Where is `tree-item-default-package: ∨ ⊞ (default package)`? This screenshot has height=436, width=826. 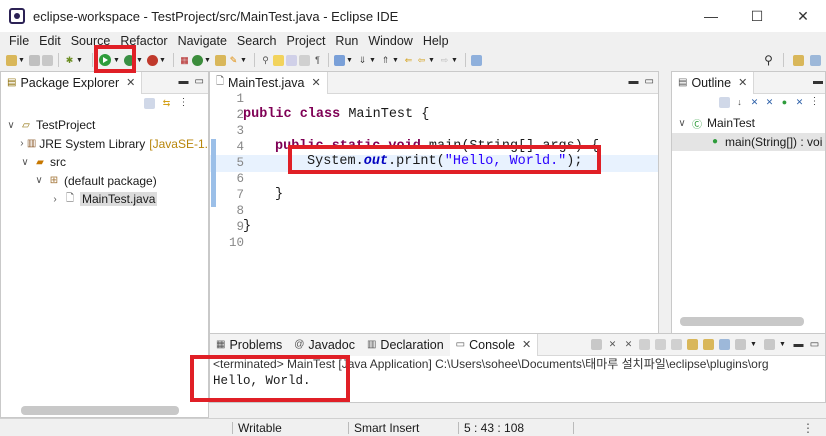 tree-item-default-package: ∨ ⊞ (default package) is located at coordinates (104, 181).